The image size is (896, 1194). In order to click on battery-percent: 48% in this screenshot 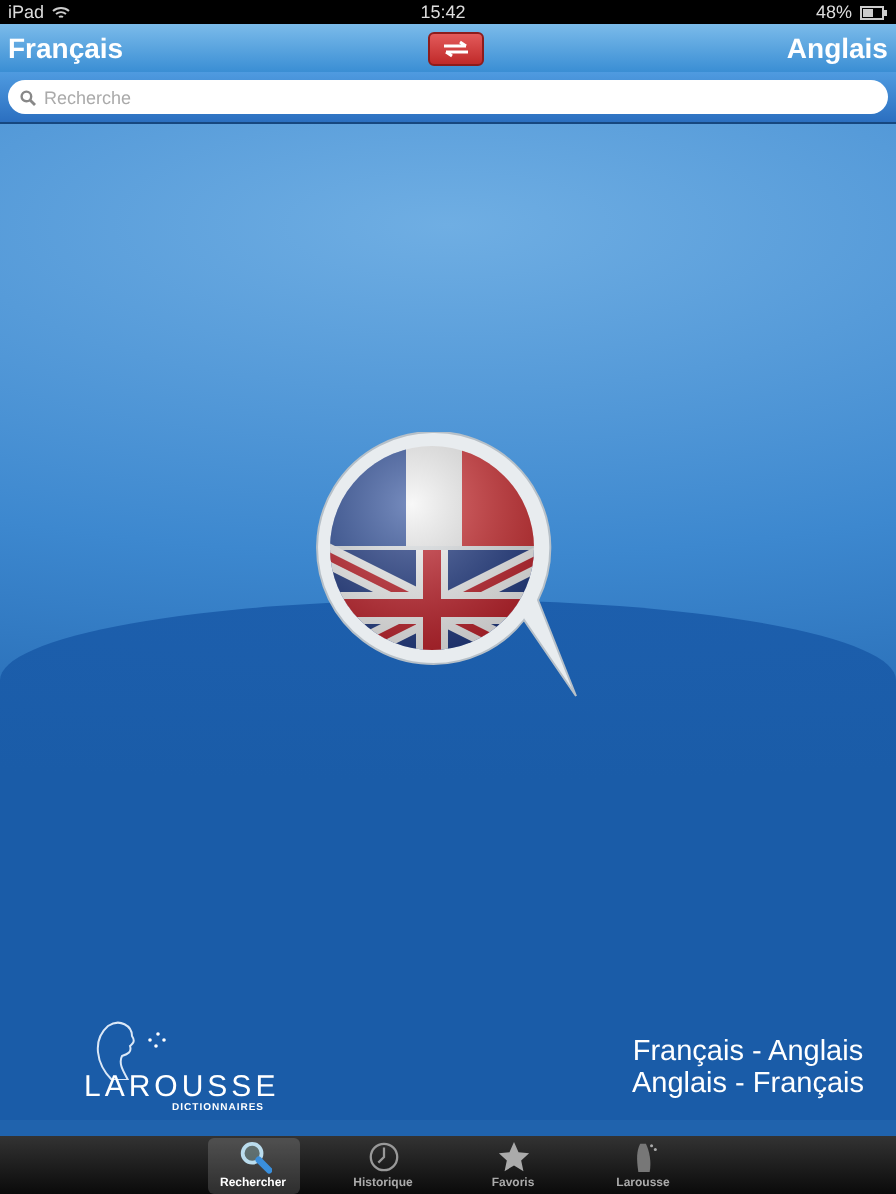, I will do `click(833, 12)`.